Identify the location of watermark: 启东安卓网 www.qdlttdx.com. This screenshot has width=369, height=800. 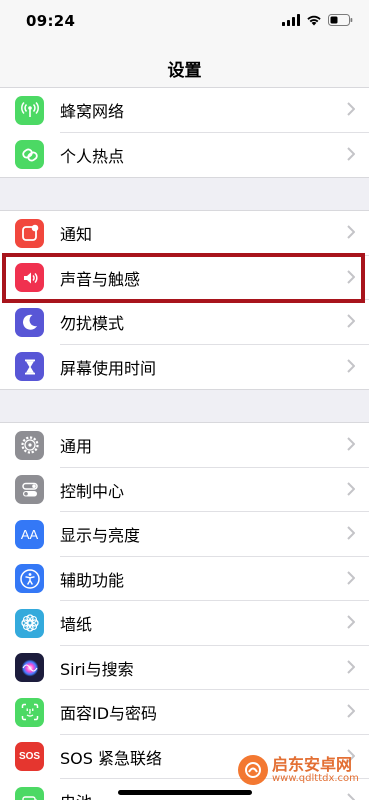
(298, 770).